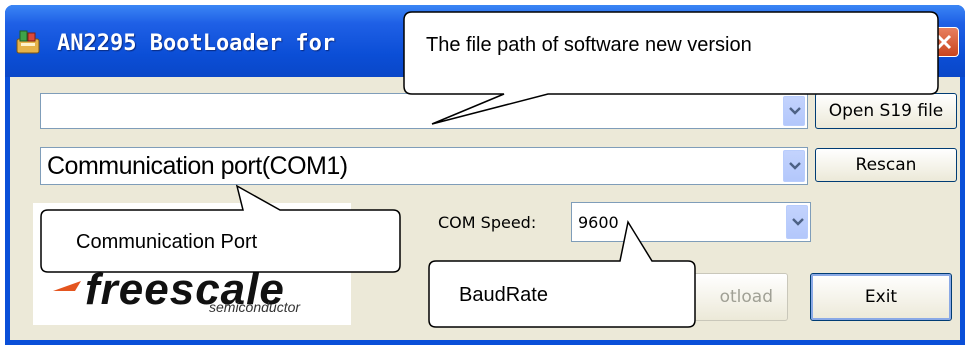  I want to click on comm-port-callout-text: Communication Port, so click(167, 242).